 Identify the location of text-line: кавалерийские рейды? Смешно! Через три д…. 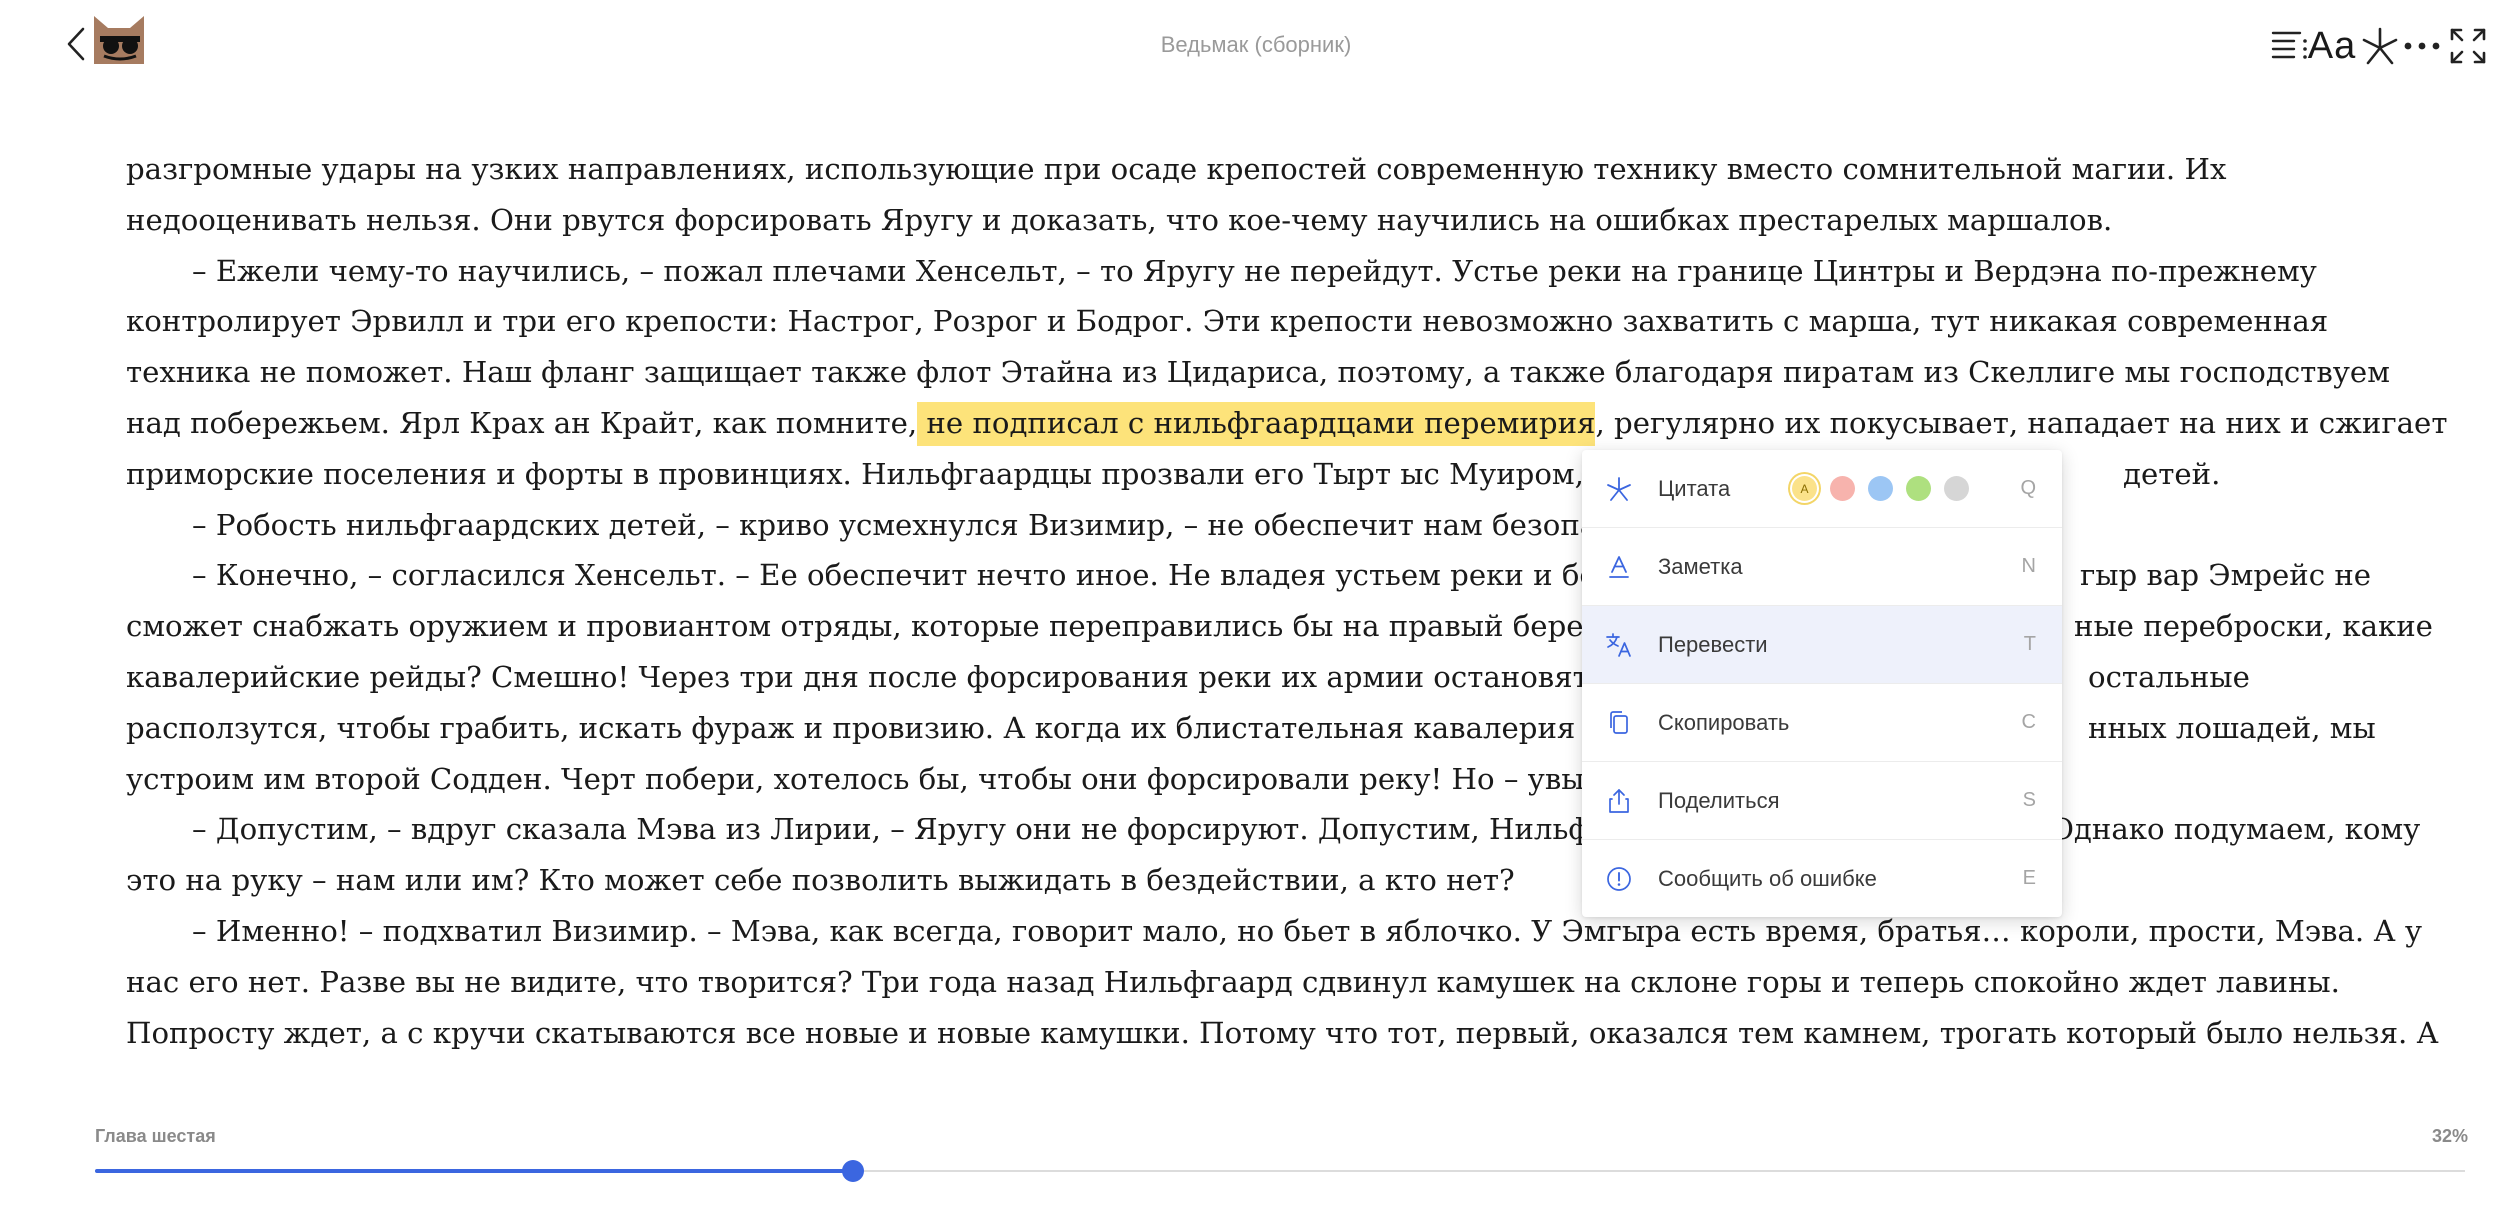
(1276, 677).